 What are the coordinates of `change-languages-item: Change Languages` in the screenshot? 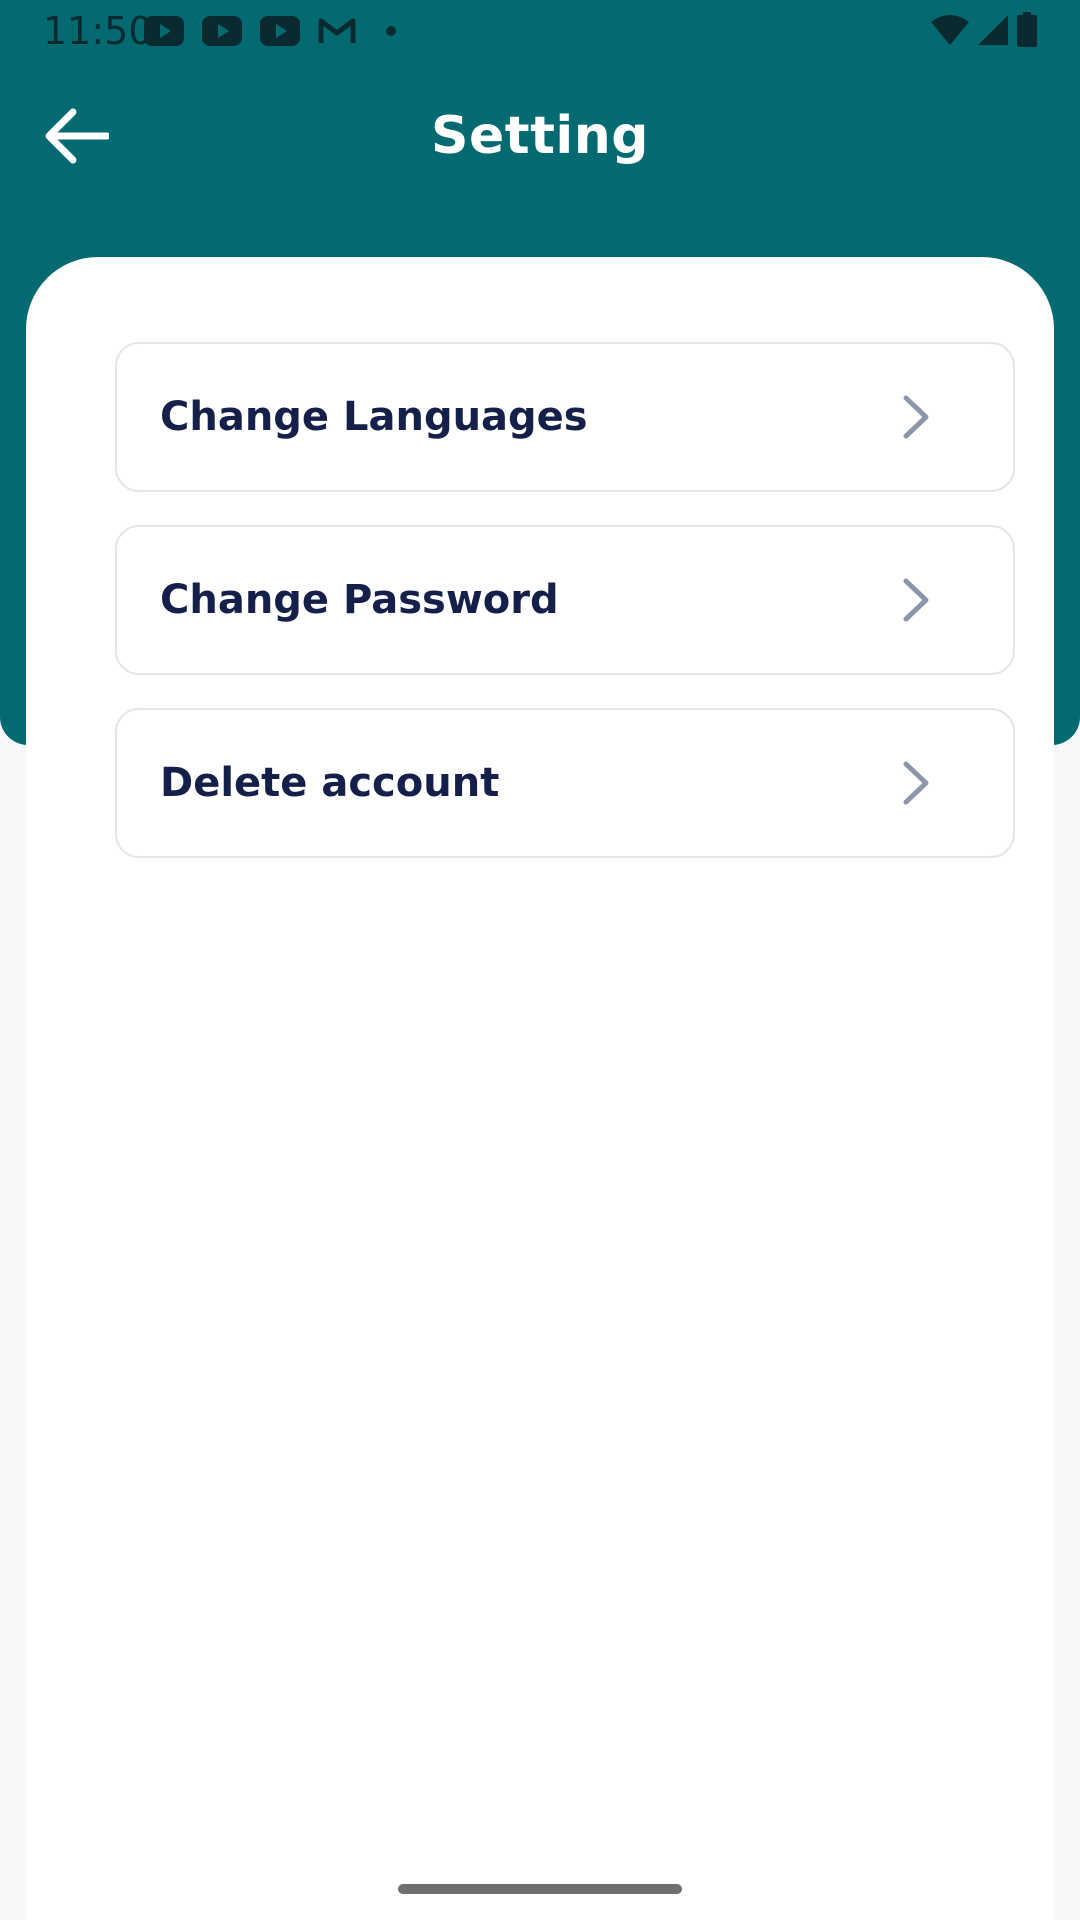 It's located at (565, 417).